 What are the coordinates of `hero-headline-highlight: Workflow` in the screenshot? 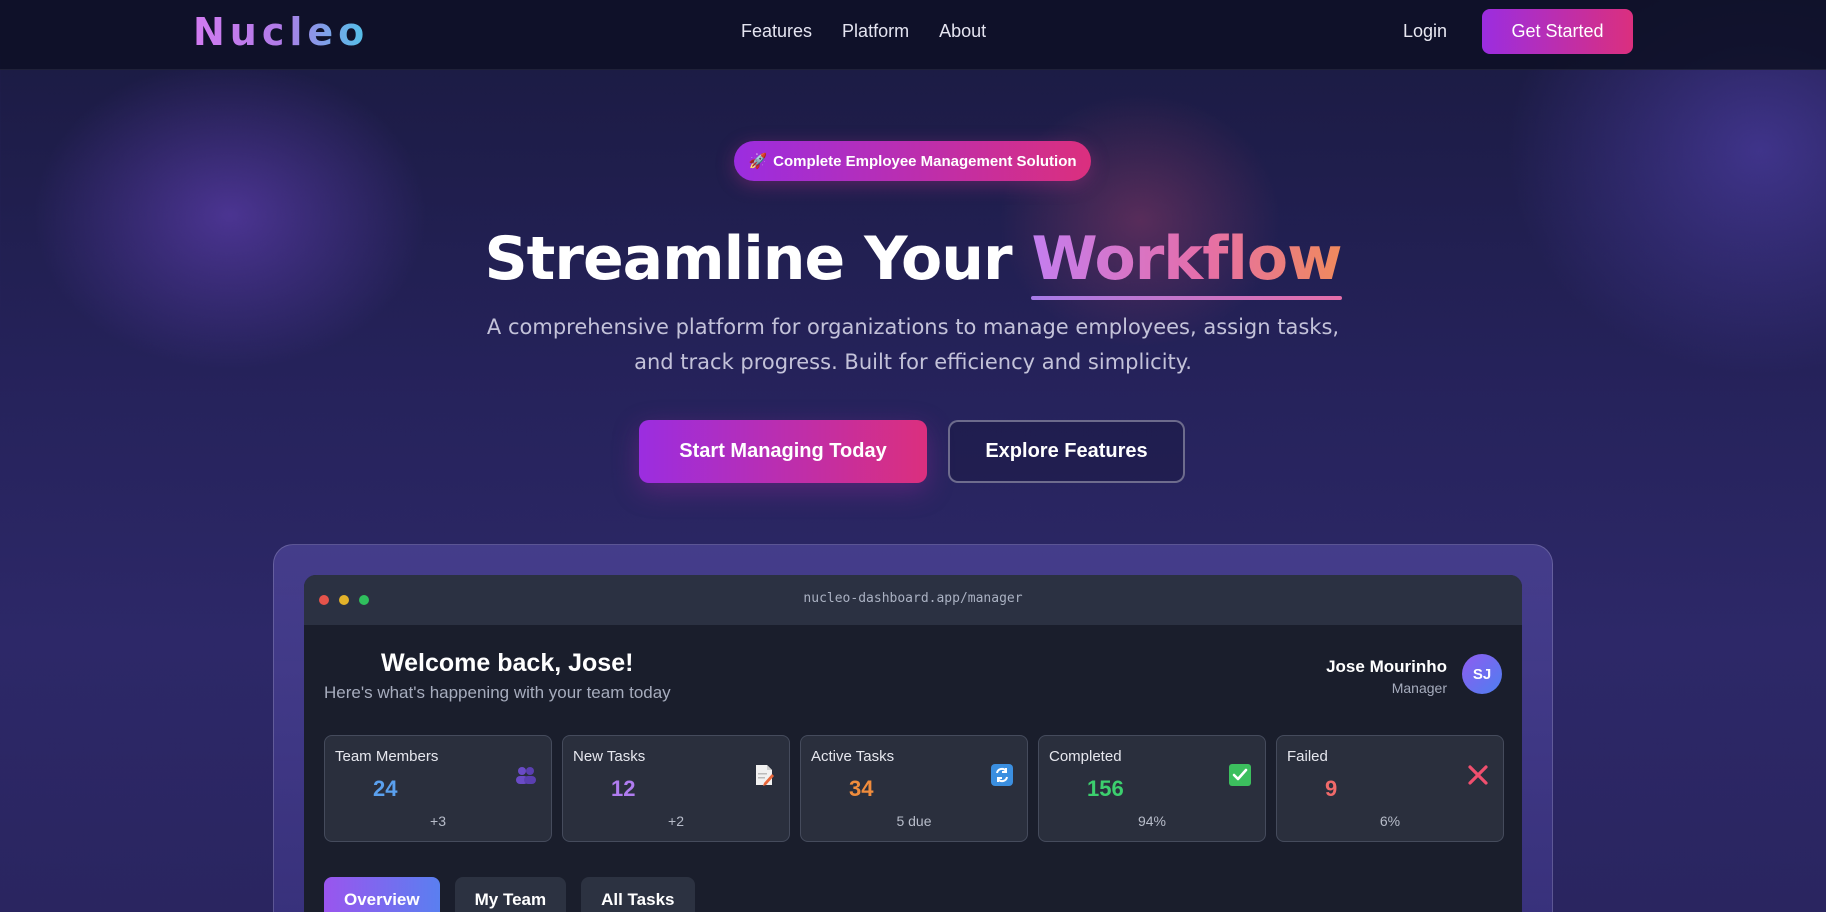 It's located at (1187, 262).